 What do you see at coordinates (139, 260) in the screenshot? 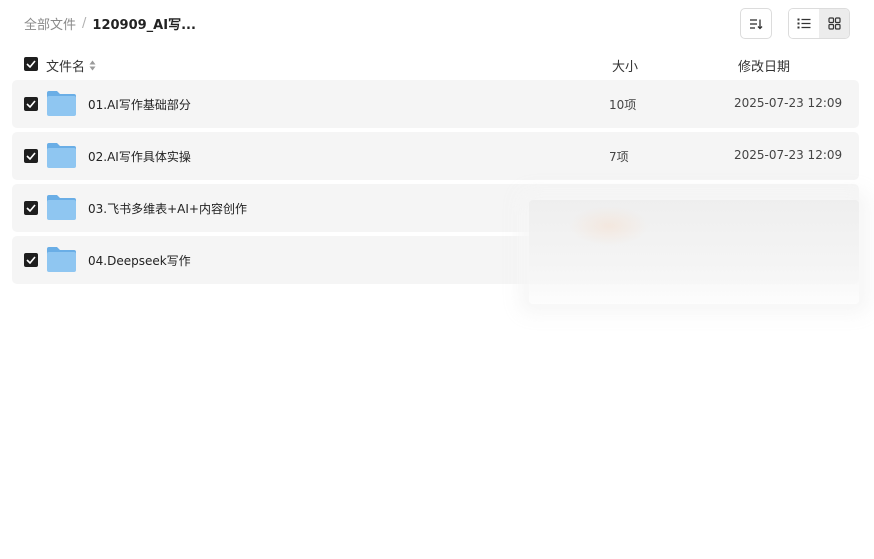
I see `file-name: 04.Deepseek写作` at bounding box center [139, 260].